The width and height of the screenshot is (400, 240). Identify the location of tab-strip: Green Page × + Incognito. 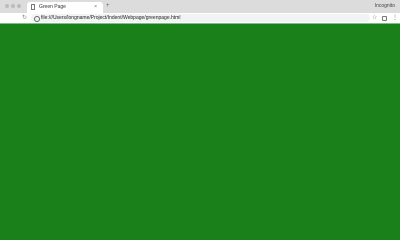
(200, 6).